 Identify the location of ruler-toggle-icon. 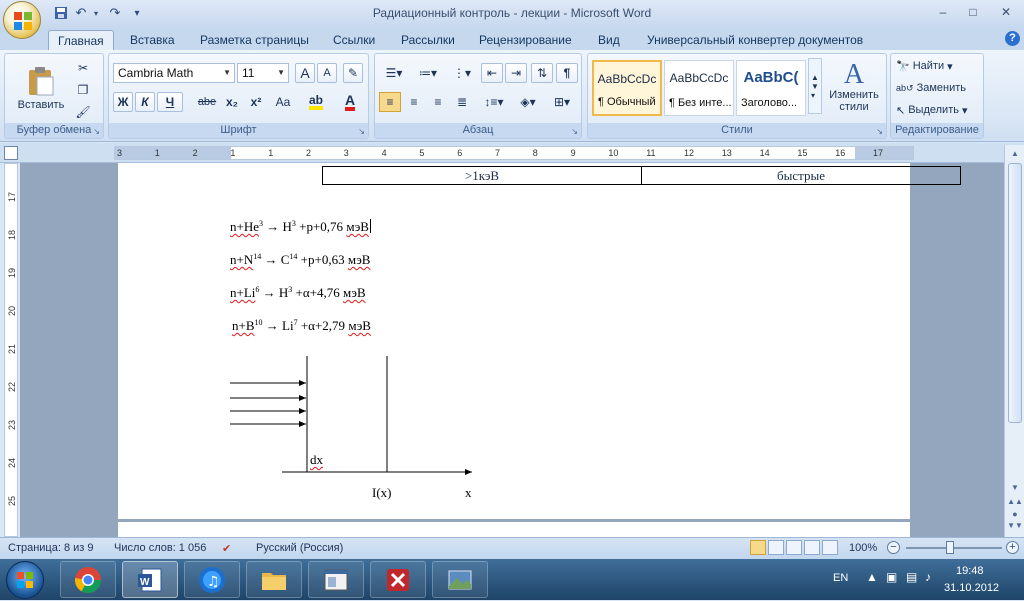
(11, 153).